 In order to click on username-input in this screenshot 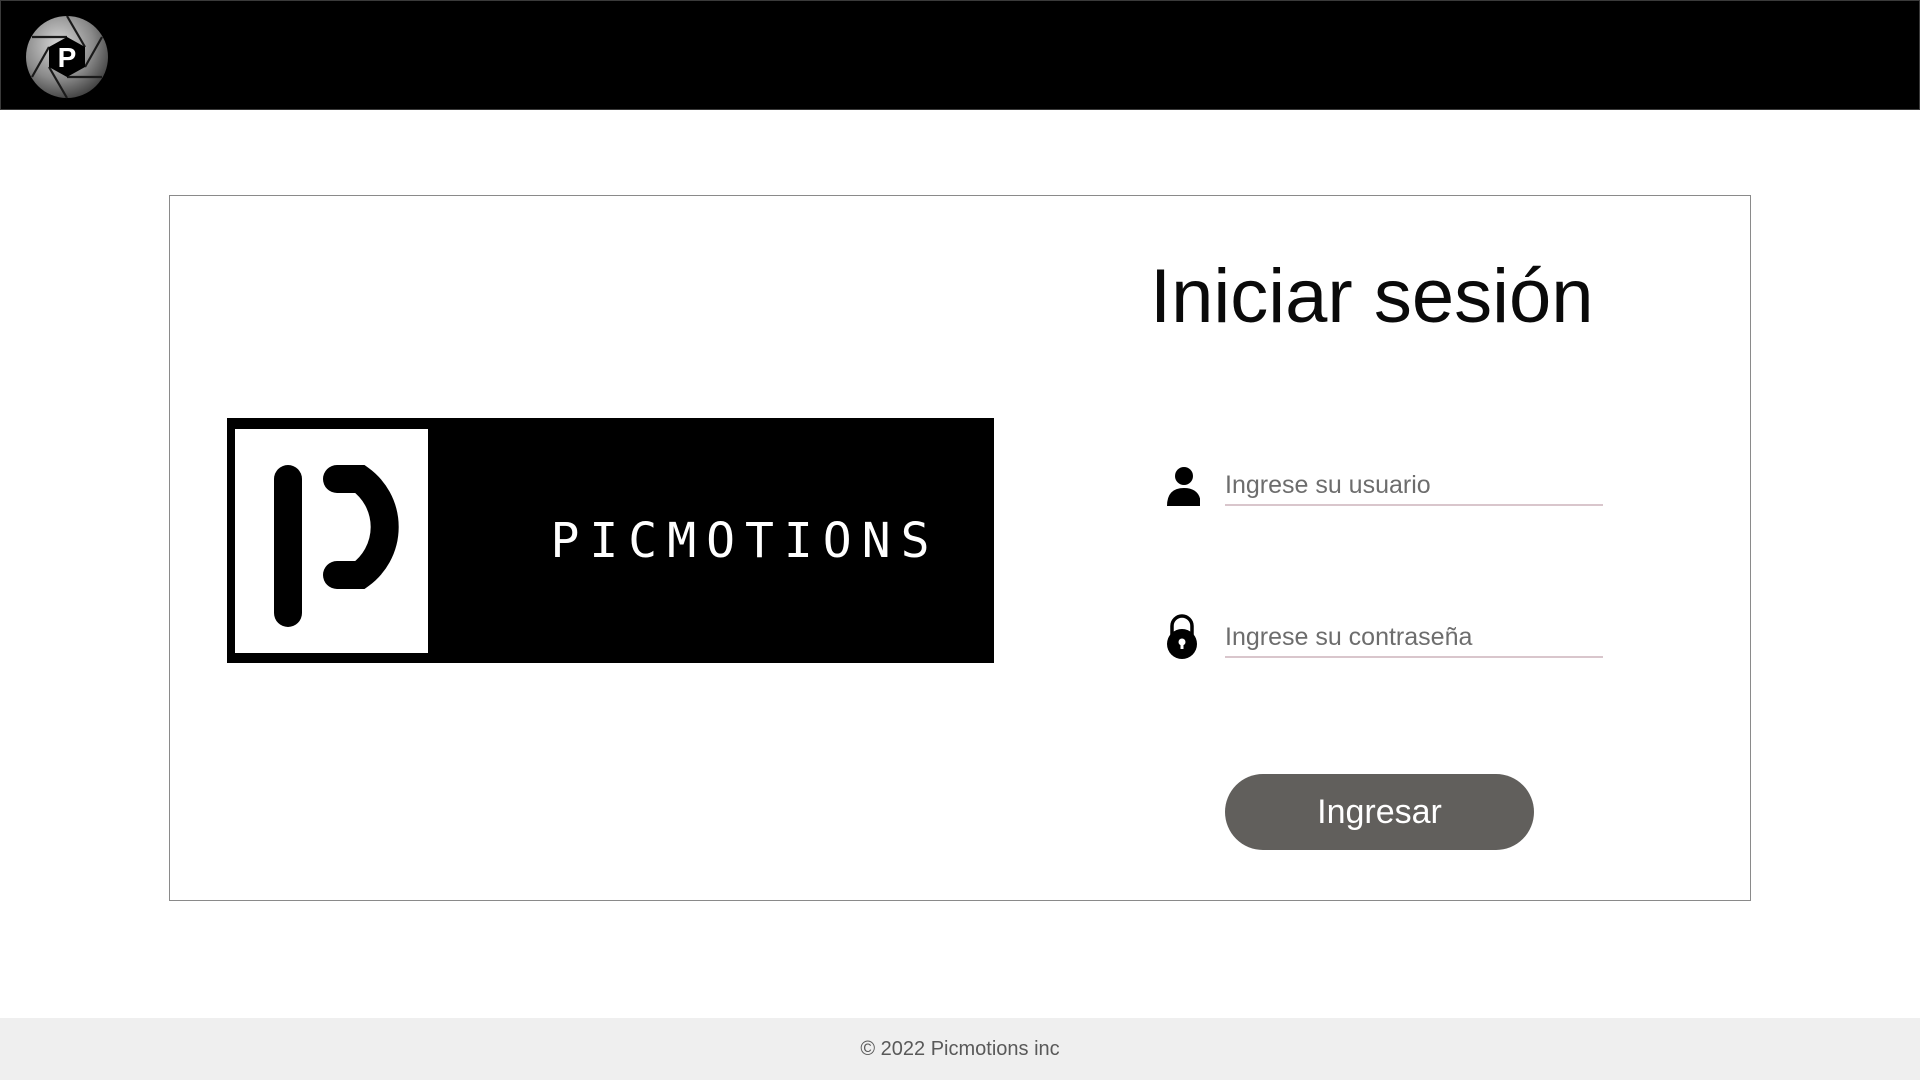, I will do `click(1414, 486)`.